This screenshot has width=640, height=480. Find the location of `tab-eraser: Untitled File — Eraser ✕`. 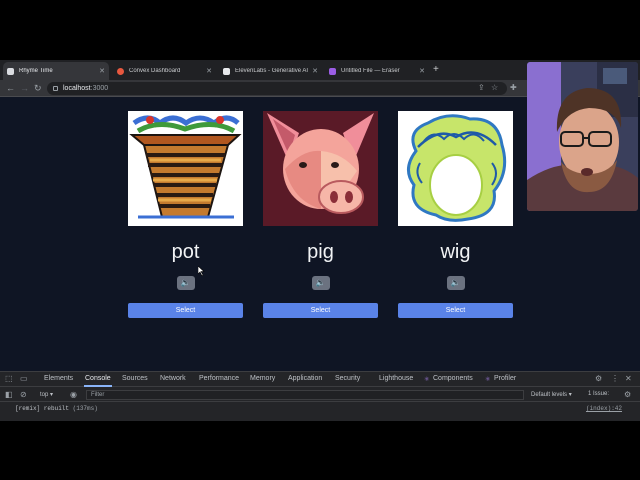

tab-eraser: Untitled File — Eraser ✕ is located at coordinates (377, 71).